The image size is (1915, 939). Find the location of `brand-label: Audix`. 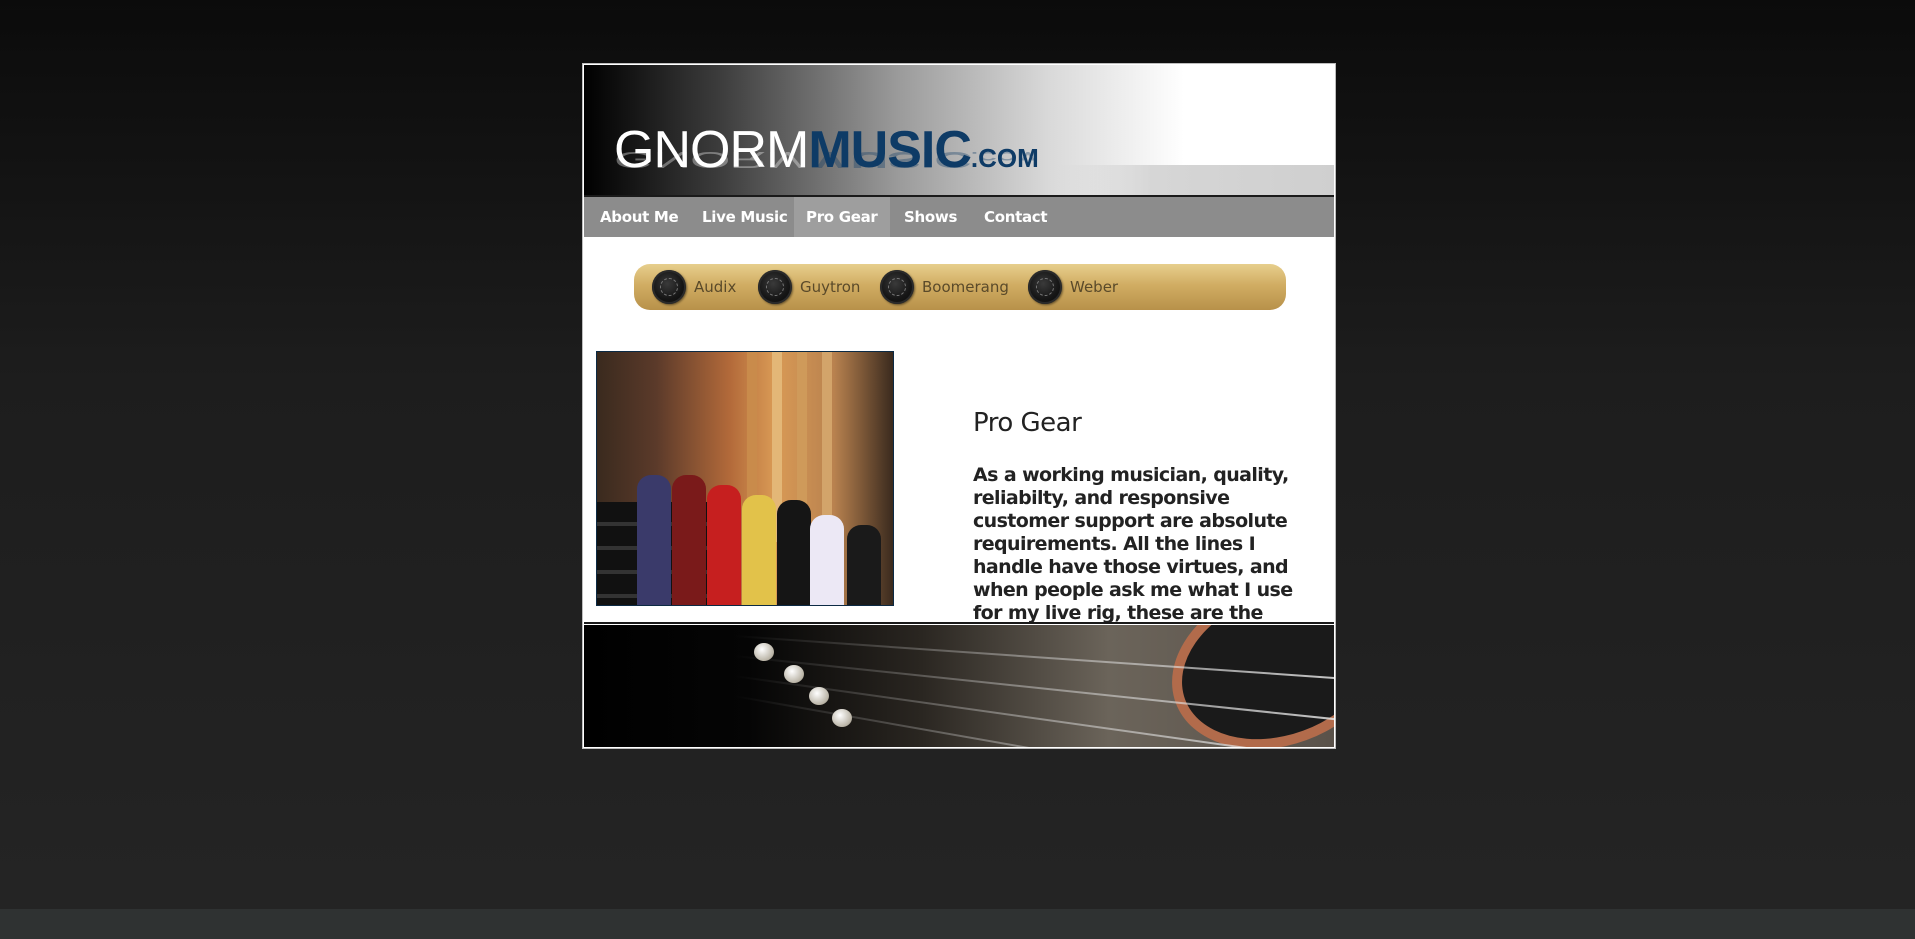

brand-label: Audix is located at coordinates (715, 287).